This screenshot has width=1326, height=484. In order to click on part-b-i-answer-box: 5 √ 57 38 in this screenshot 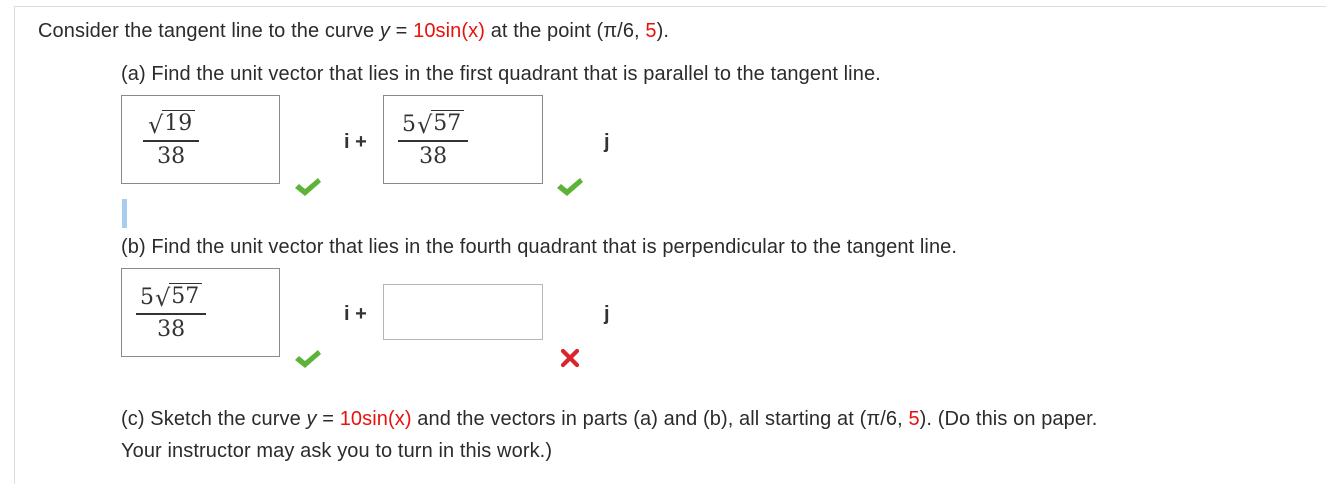, I will do `click(200, 312)`.